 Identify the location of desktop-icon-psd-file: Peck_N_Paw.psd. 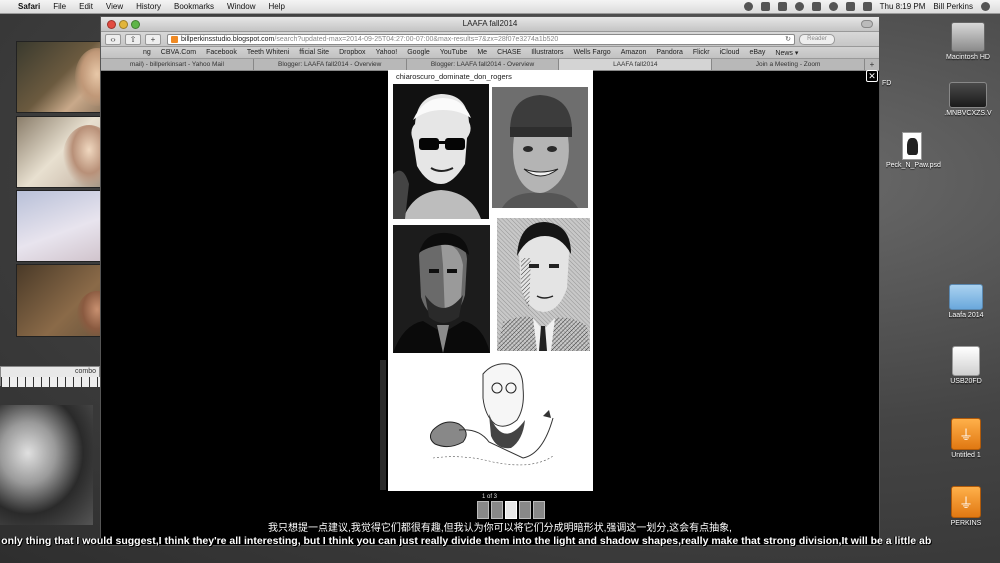
(912, 151).